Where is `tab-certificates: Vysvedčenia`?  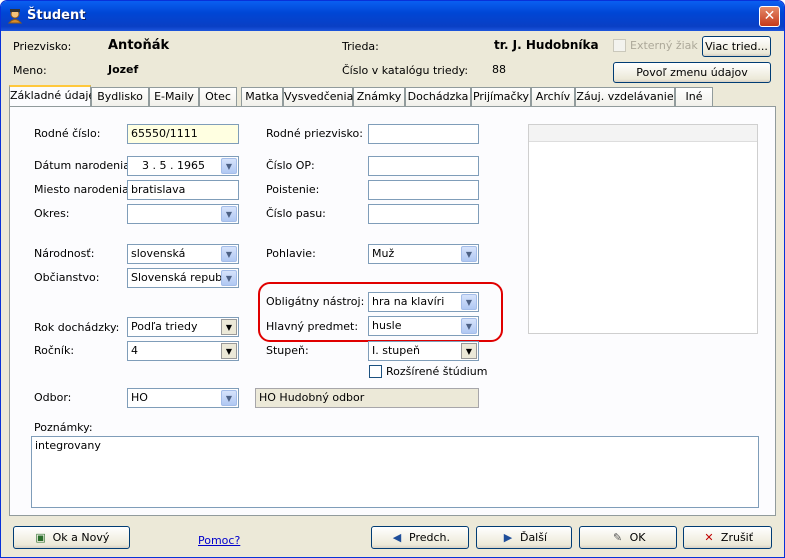 tab-certificates: Vysvedčenia is located at coordinates (318, 97).